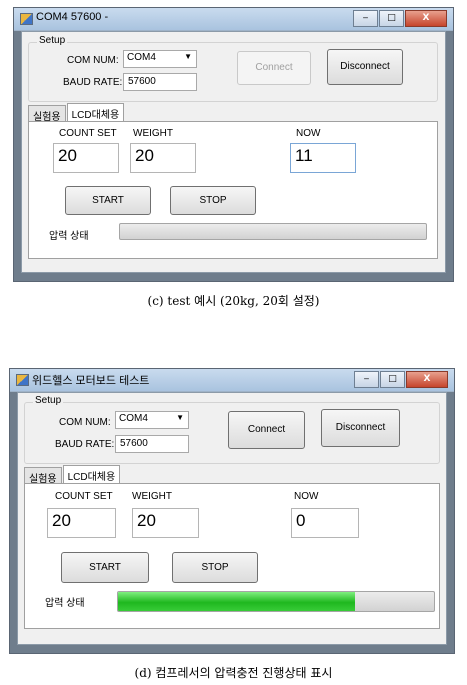 The height and width of the screenshot is (685, 467). What do you see at coordinates (236, 601) in the screenshot?
I see `progress-fill` at bounding box center [236, 601].